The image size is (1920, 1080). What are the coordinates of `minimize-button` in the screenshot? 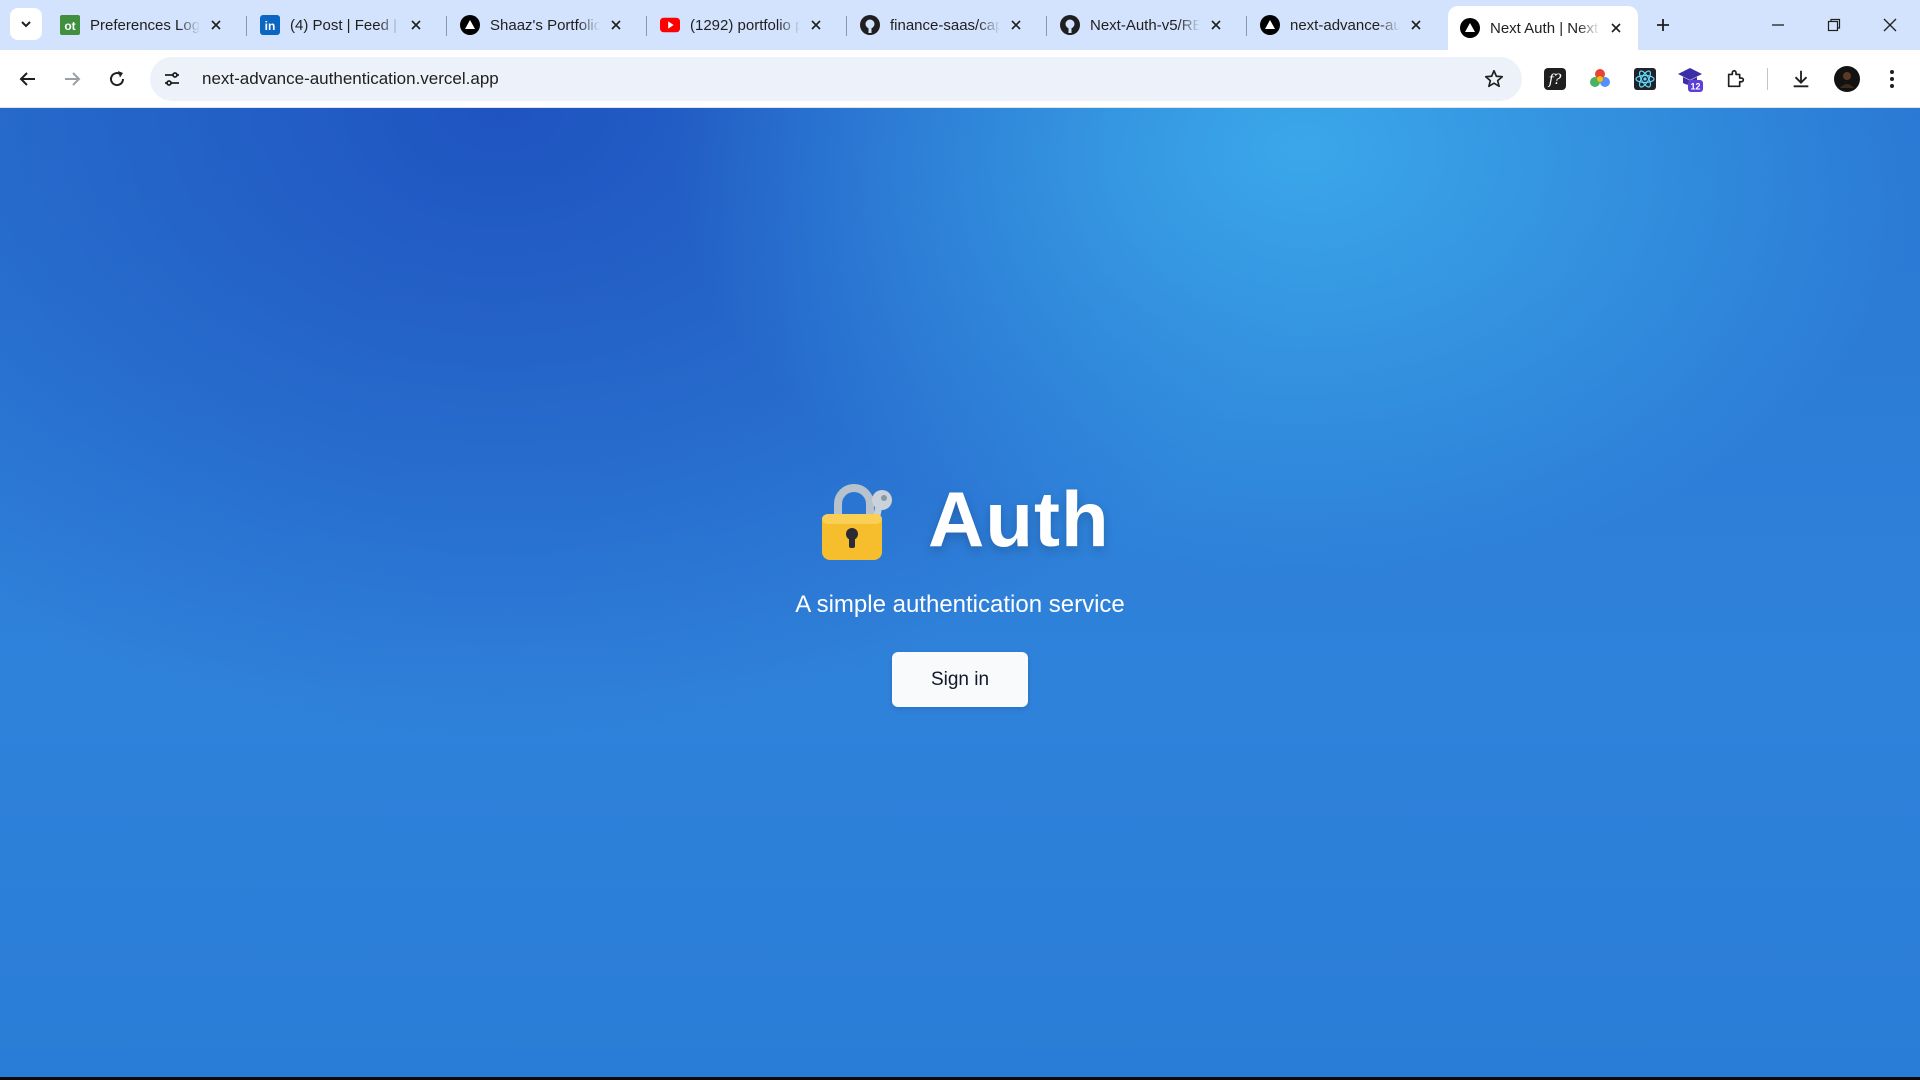 It's located at (1778, 25).